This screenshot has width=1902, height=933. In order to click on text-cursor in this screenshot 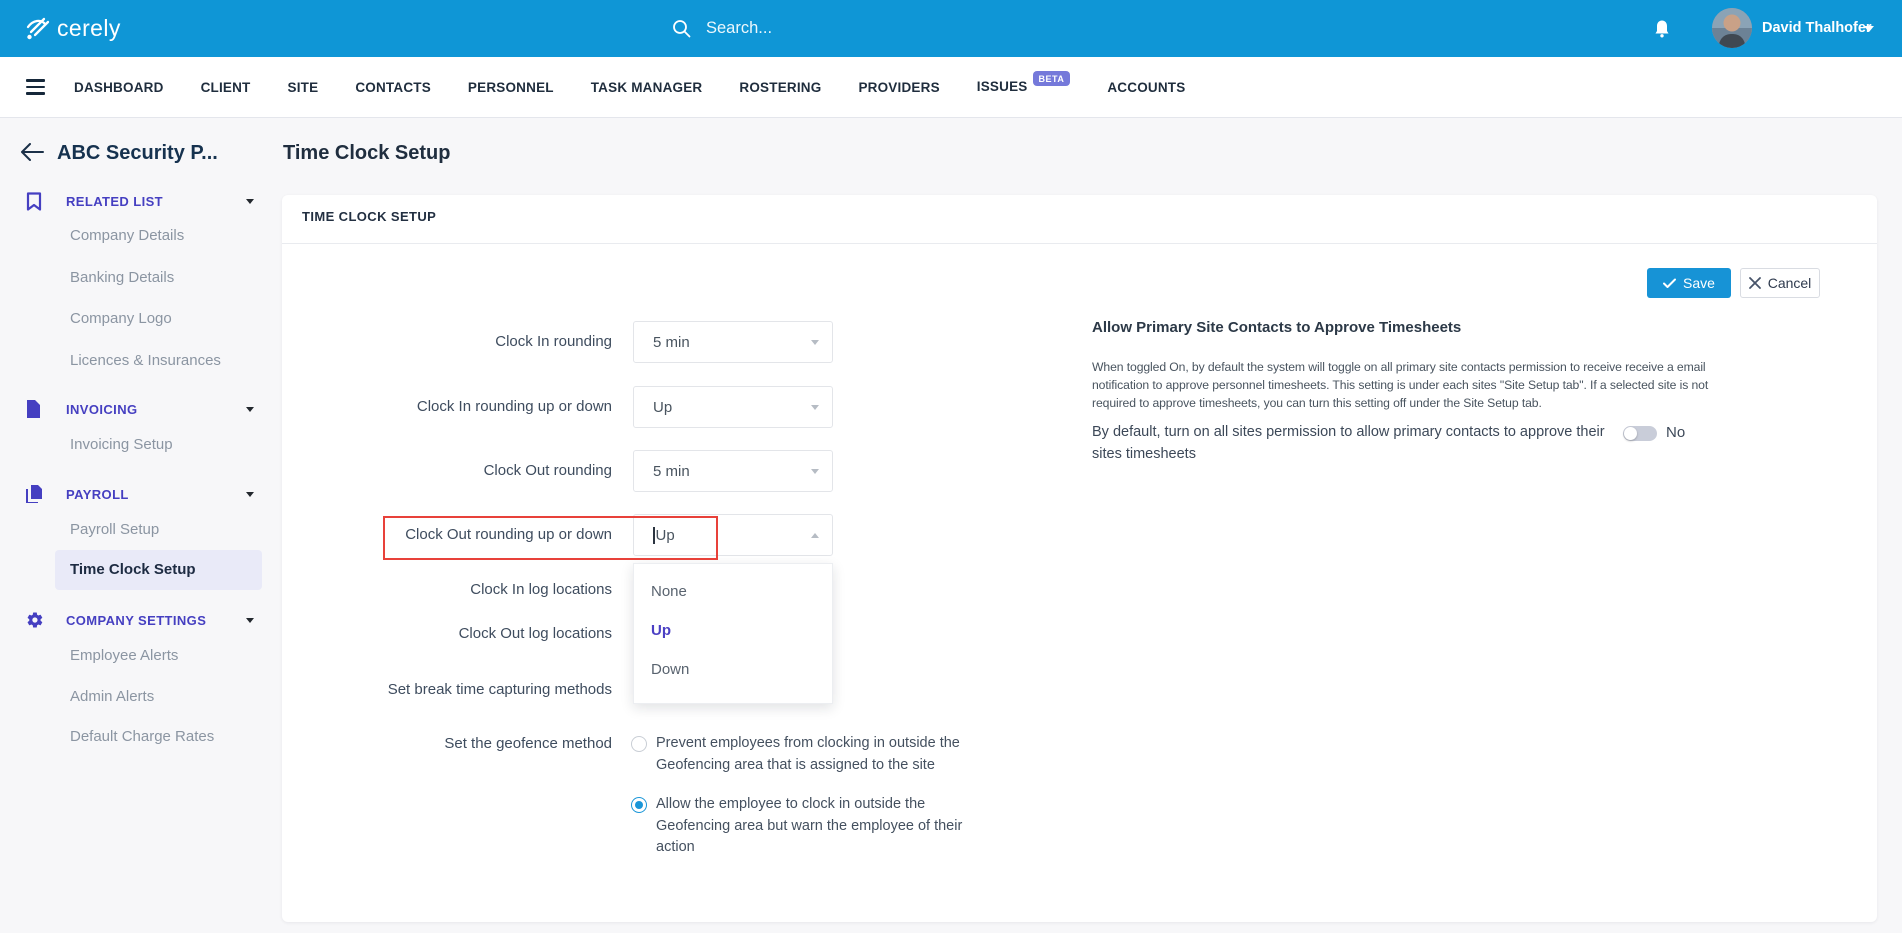, I will do `click(654, 535)`.